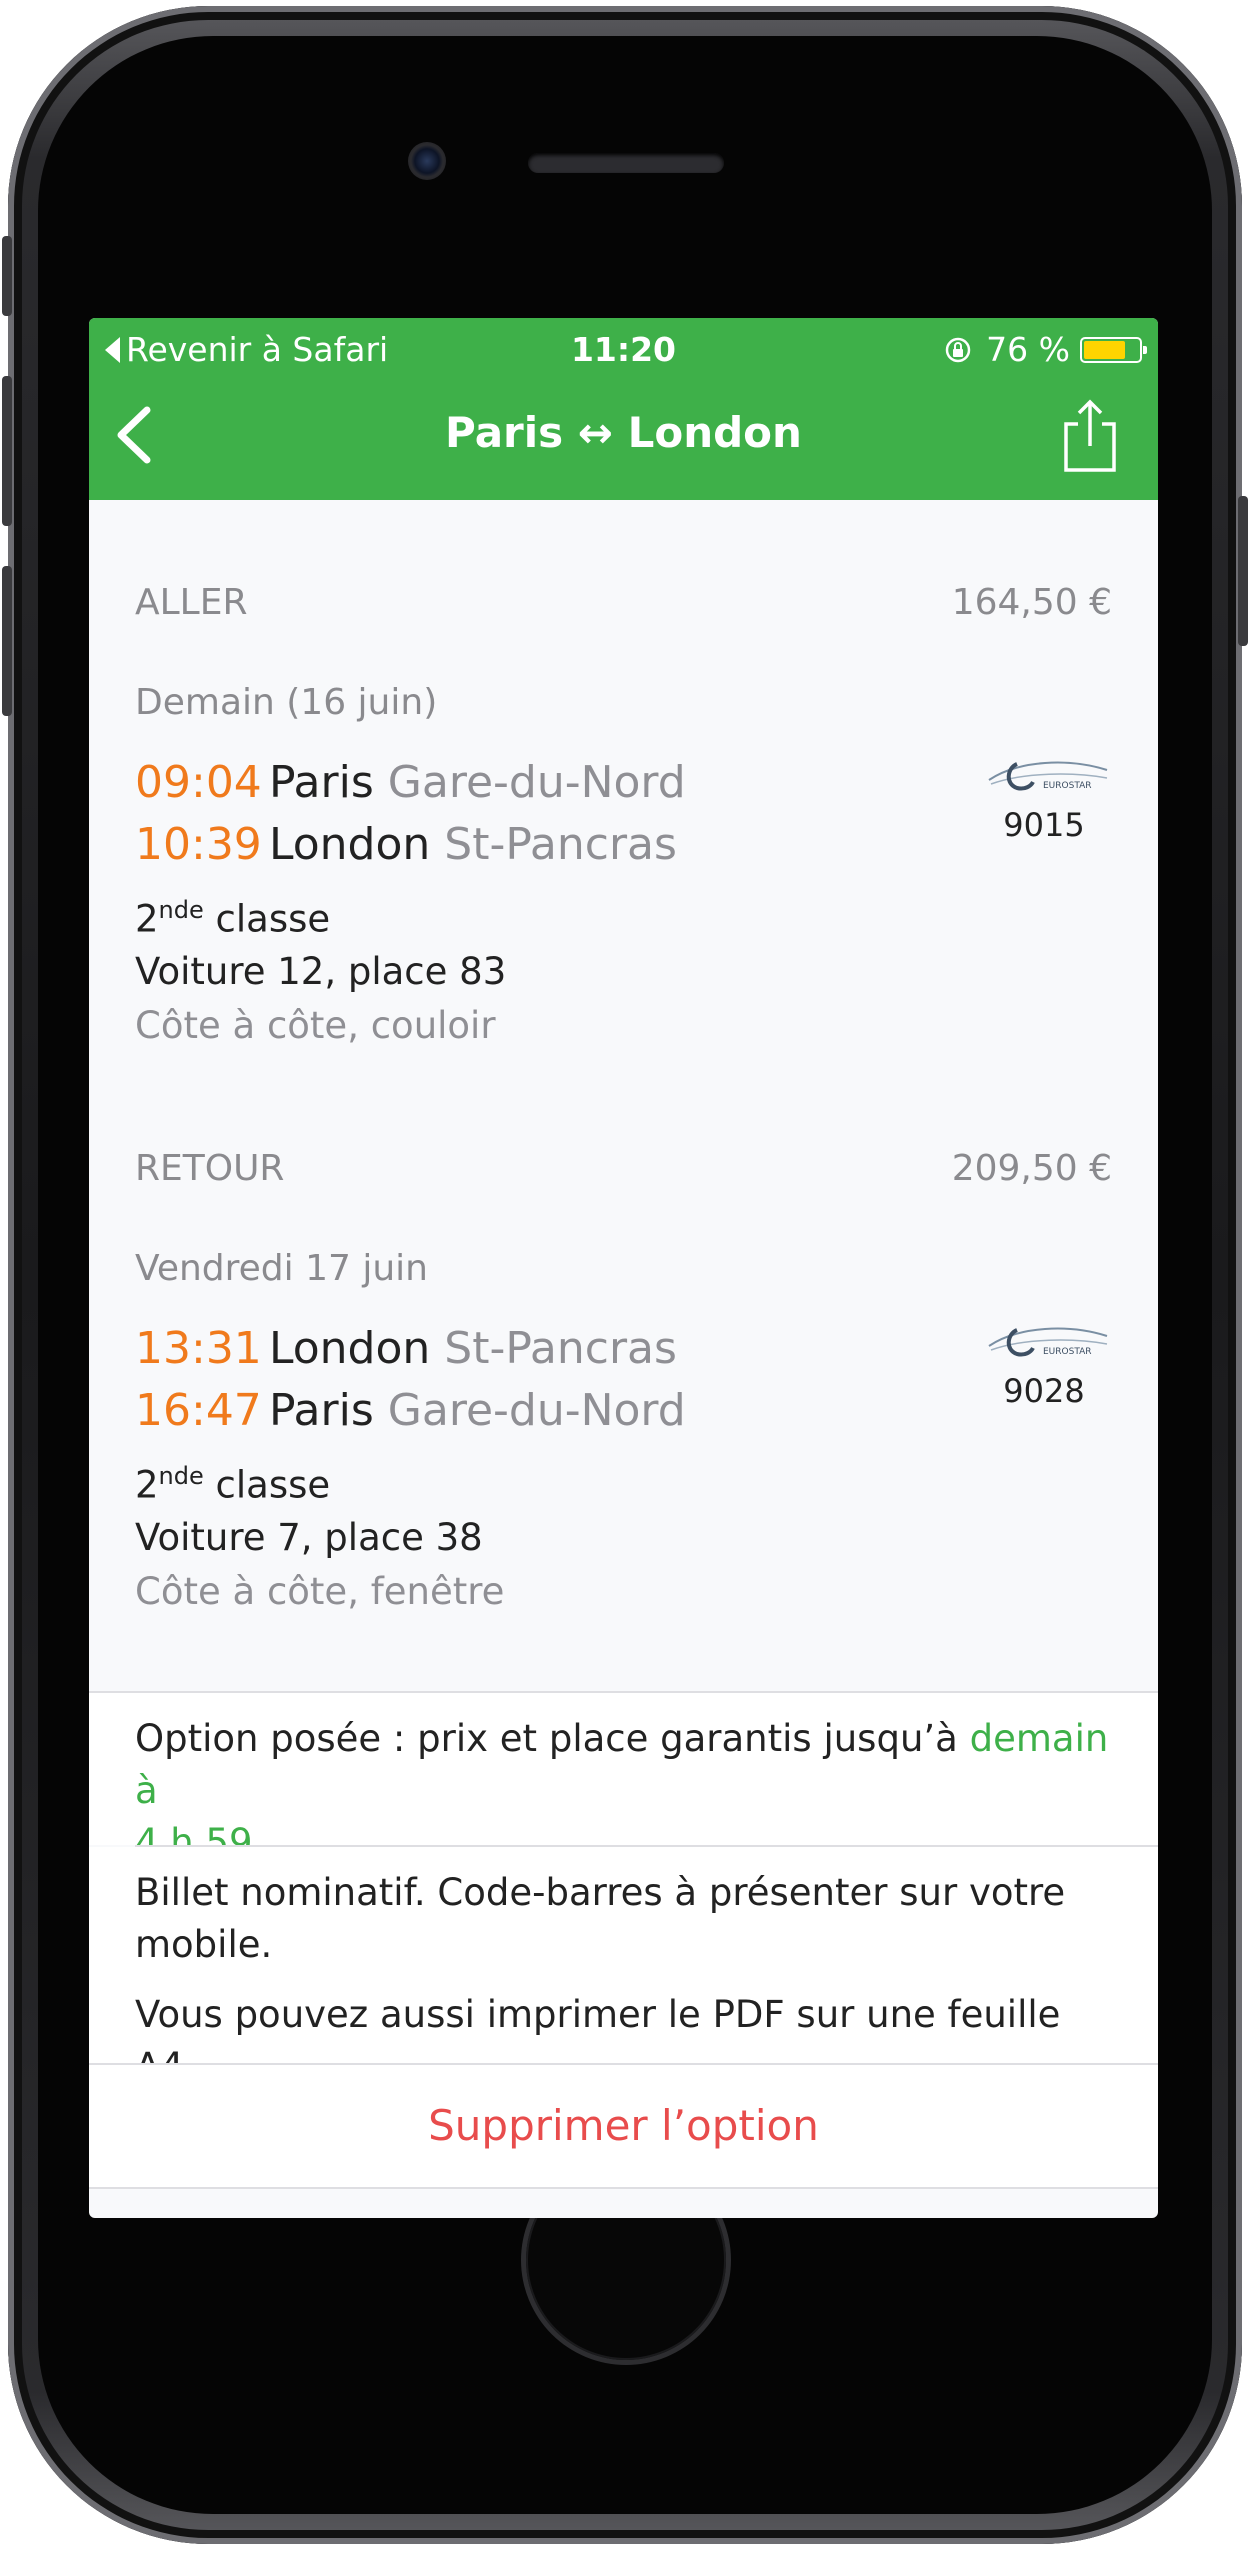 The height and width of the screenshot is (2550, 1250). Describe the element at coordinates (536, 1410) in the screenshot. I see `arrival-station: Gare-du-Nord` at that location.